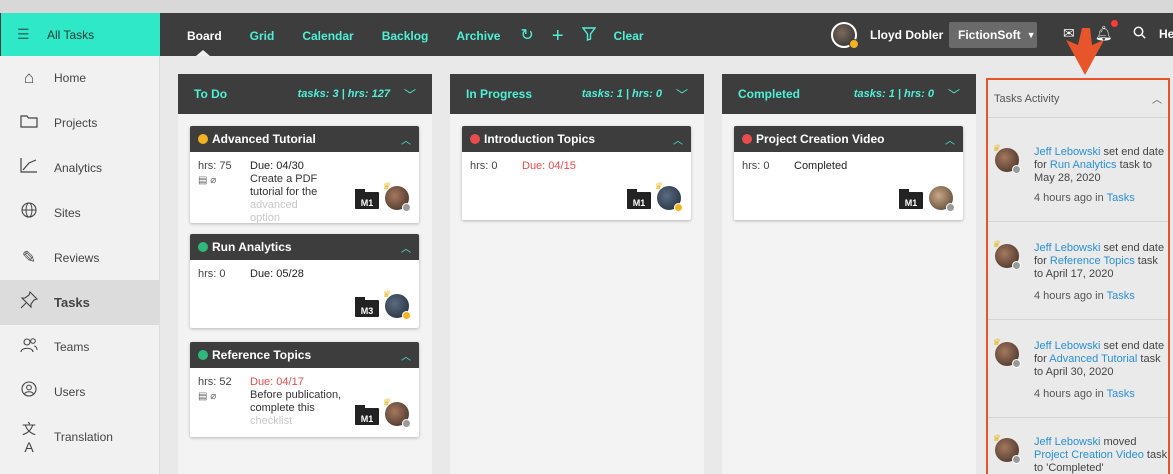 The width and height of the screenshot is (1173, 474). I want to click on card-title: Project Creation Video, so click(820, 139).